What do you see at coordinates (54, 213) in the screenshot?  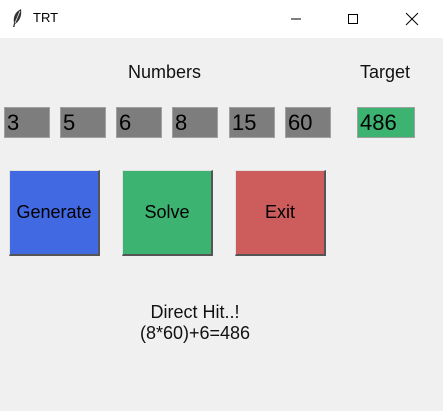 I see `generate-button: Generate` at bounding box center [54, 213].